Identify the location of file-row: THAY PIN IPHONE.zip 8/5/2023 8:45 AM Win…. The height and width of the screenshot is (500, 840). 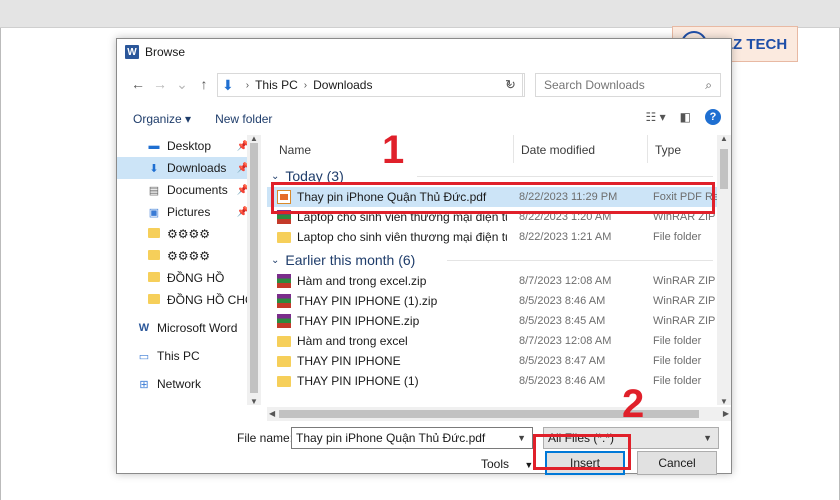
(492, 321).